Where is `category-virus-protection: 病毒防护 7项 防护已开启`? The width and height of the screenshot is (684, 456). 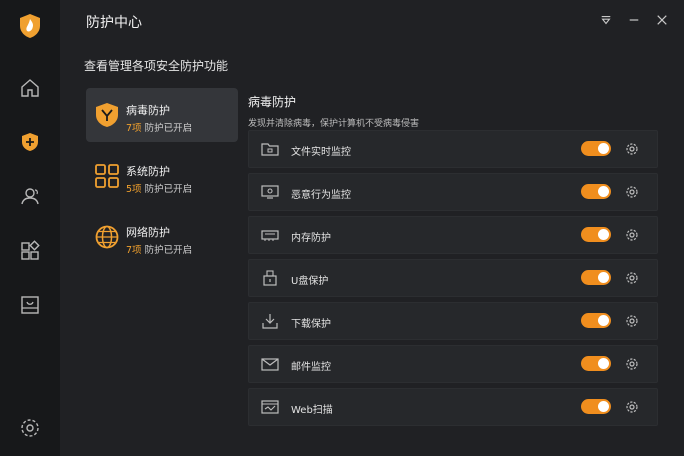
category-virus-protection: 病毒防护 7项 防护已开启 is located at coordinates (162, 115).